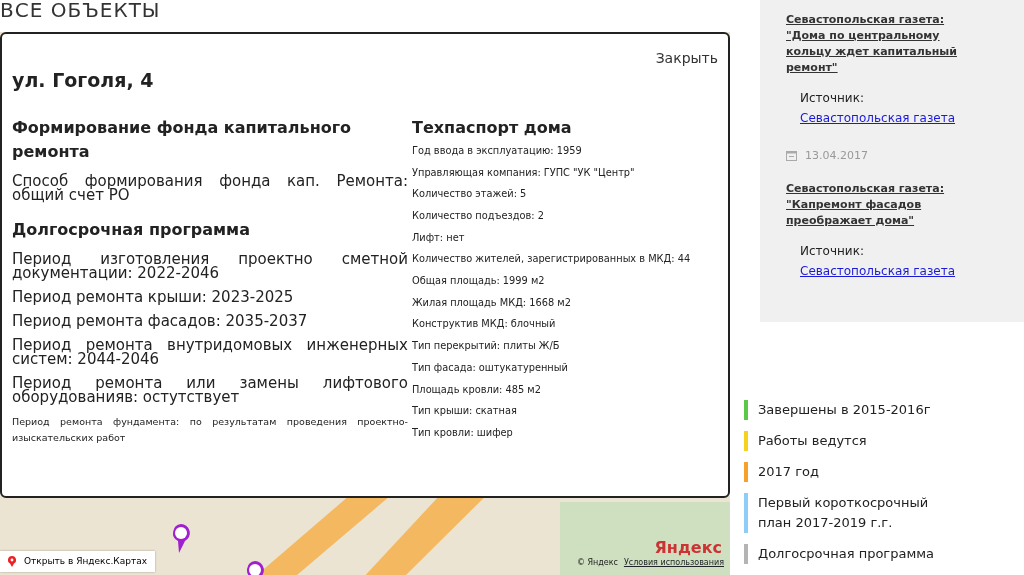 The width and height of the screenshot is (1024, 575). Describe the element at coordinates (688, 547) in the screenshot. I see `map-logo: Яндекс` at that location.